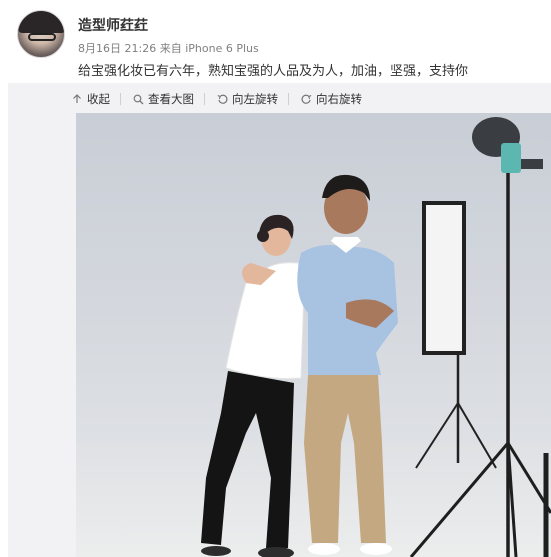 Image resolution: width=551 pixels, height=557 pixels. I want to click on user-avatar, so click(41, 34).